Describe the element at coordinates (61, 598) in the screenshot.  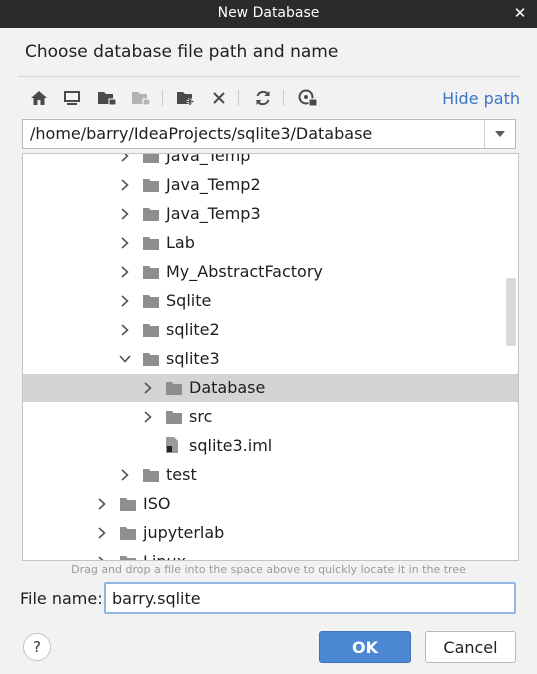
I see `file-name-label: File name:` at that location.